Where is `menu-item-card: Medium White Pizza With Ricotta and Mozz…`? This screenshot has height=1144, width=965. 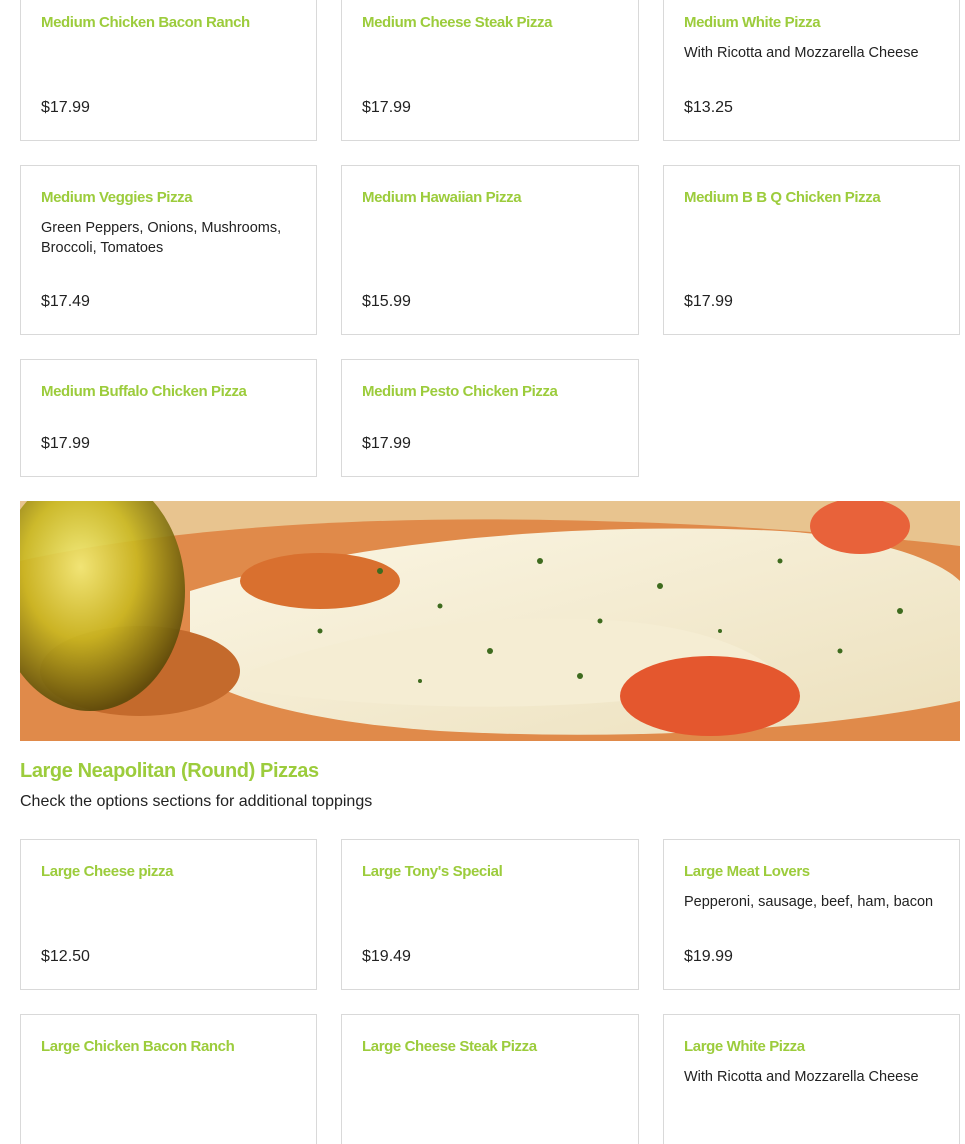 menu-item-card: Medium White Pizza With Ricotta and Mozz… is located at coordinates (811, 70).